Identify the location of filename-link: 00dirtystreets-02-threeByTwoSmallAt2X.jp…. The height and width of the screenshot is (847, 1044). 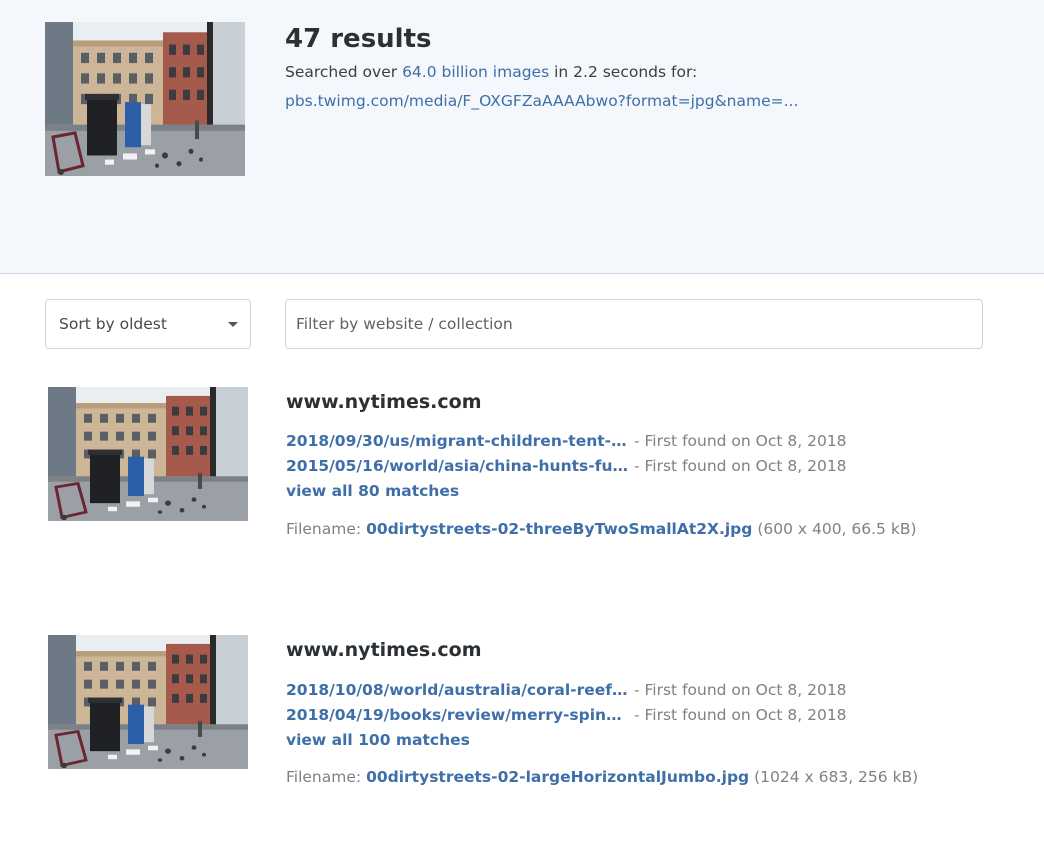
(559, 529).